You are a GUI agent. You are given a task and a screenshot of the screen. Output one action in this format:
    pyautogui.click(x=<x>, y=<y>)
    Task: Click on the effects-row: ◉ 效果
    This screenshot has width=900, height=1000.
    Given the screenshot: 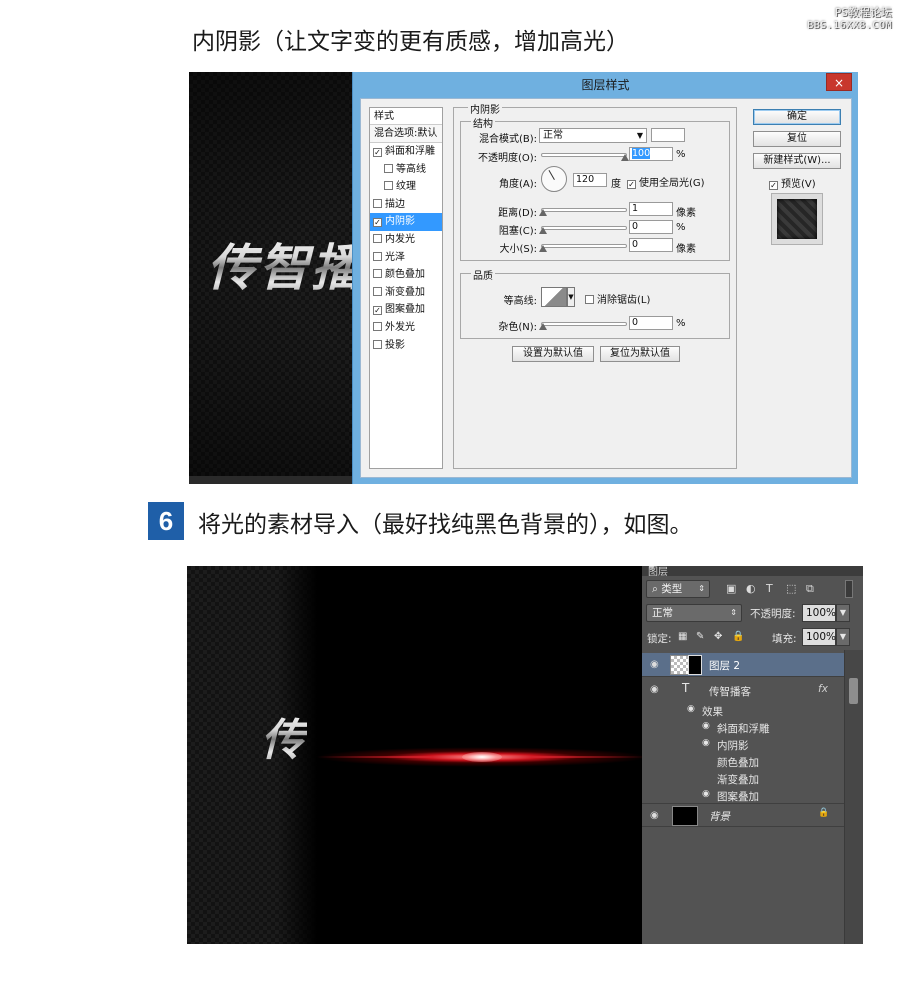 What is the action you would take?
    pyautogui.click(x=743, y=710)
    